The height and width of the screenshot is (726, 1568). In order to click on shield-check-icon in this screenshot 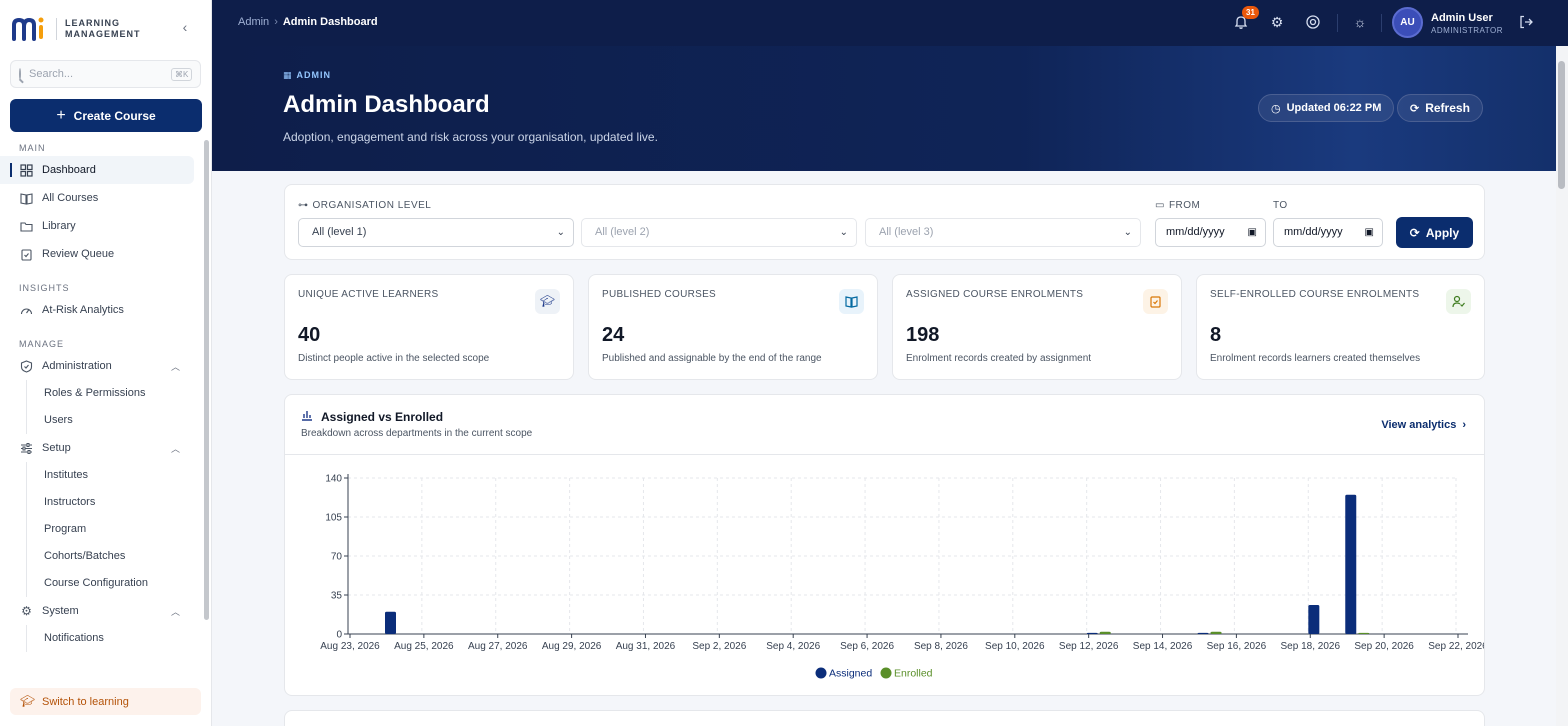, I will do `click(26, 366)`.